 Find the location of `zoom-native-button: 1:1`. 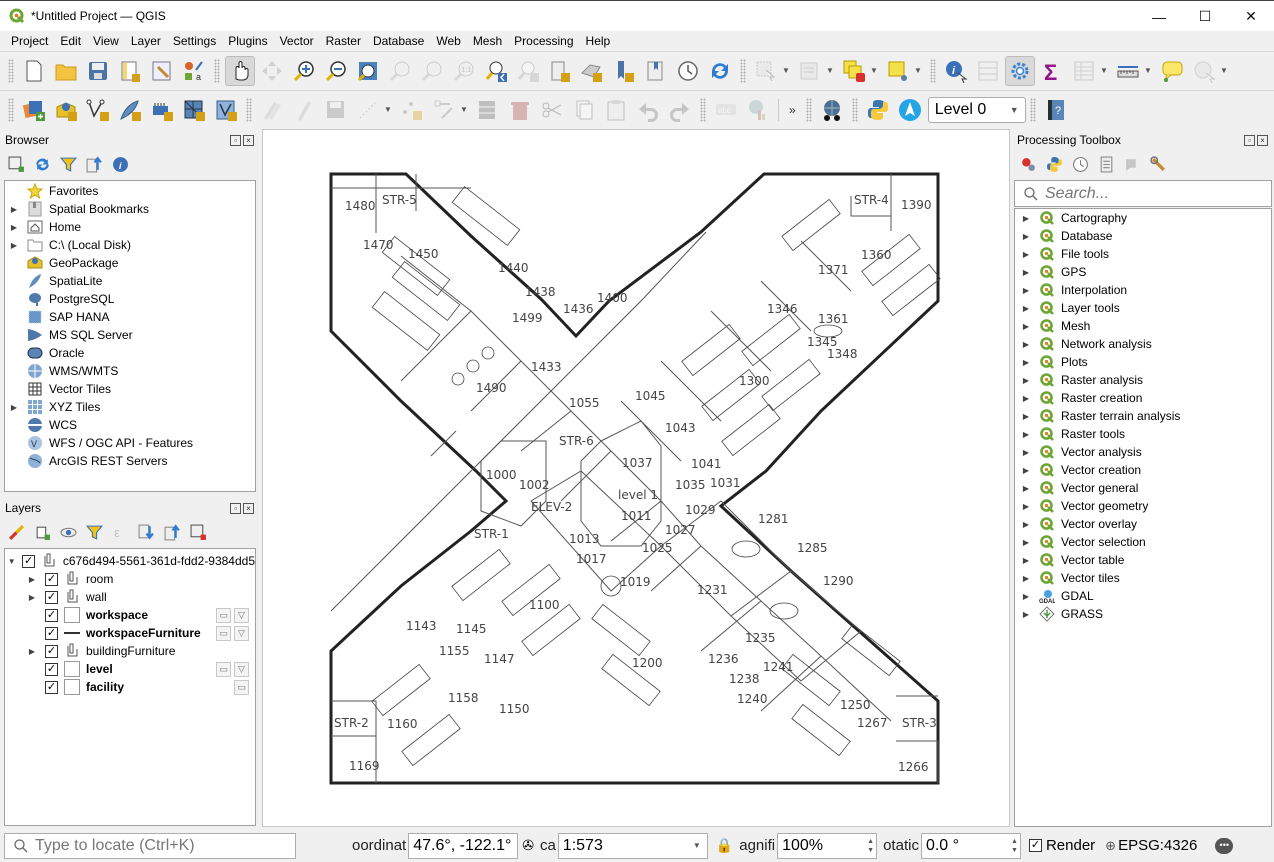

zoom-native-button: 1:1 is located at coordinates (464, 71).